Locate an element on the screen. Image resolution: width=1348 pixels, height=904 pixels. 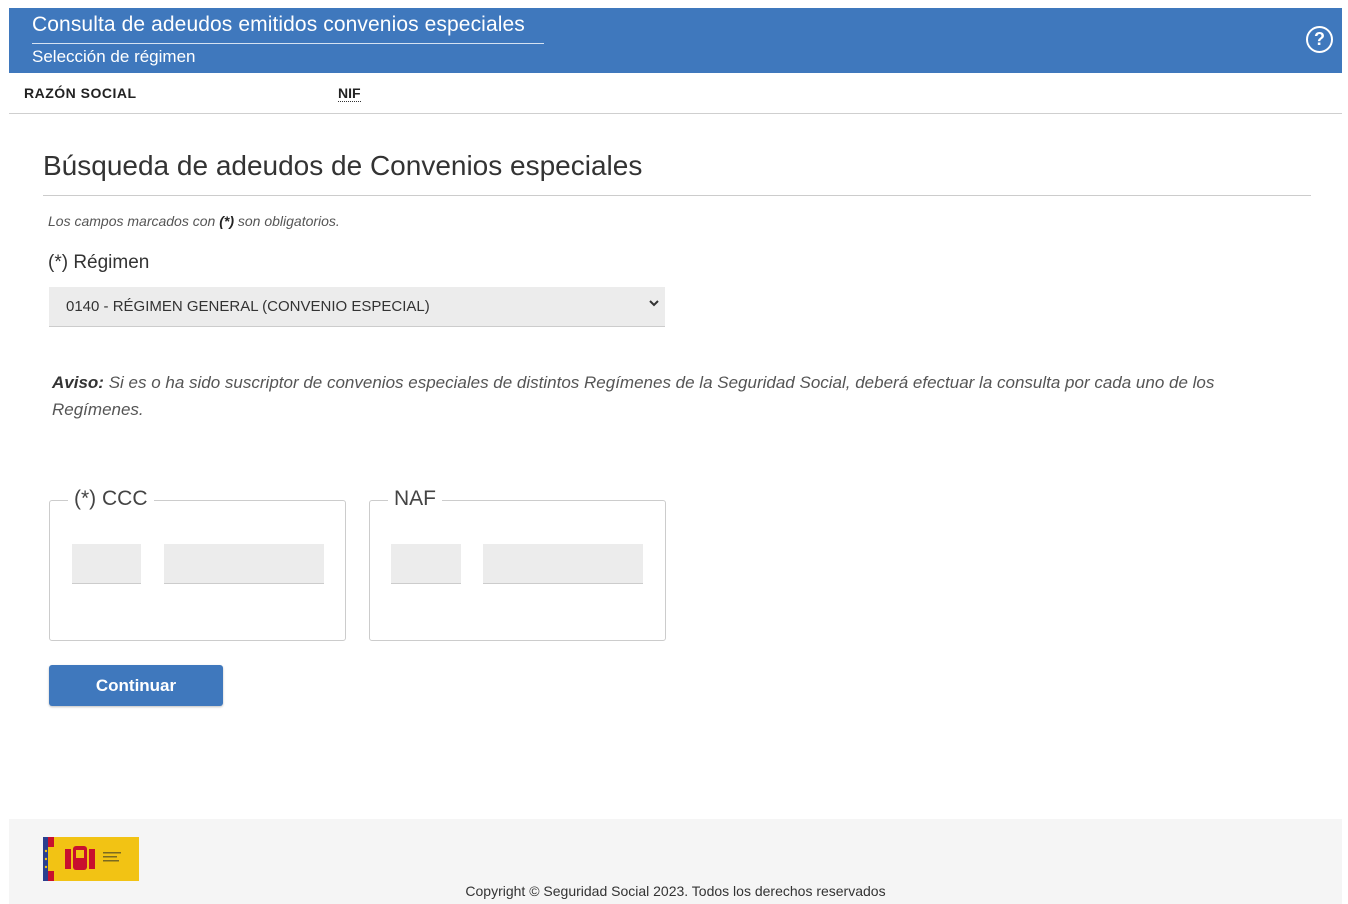
naf-fieldset: NAF is located at coordinates (517, 564).